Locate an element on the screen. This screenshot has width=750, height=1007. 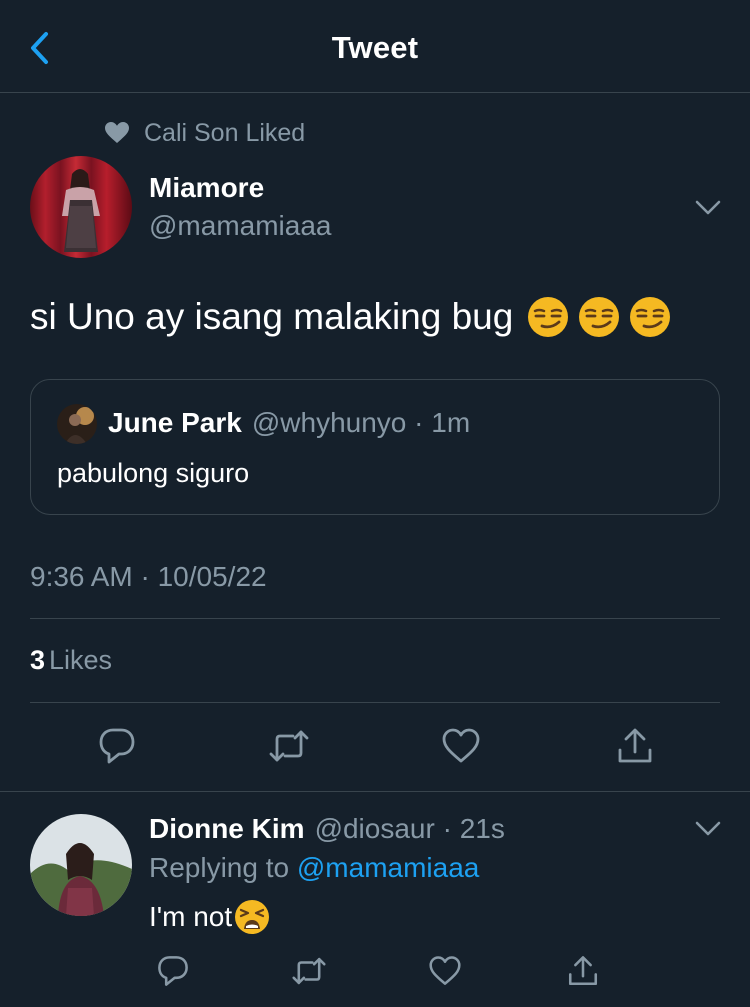
author-name: Miamore is located at coordinates (206, 188).